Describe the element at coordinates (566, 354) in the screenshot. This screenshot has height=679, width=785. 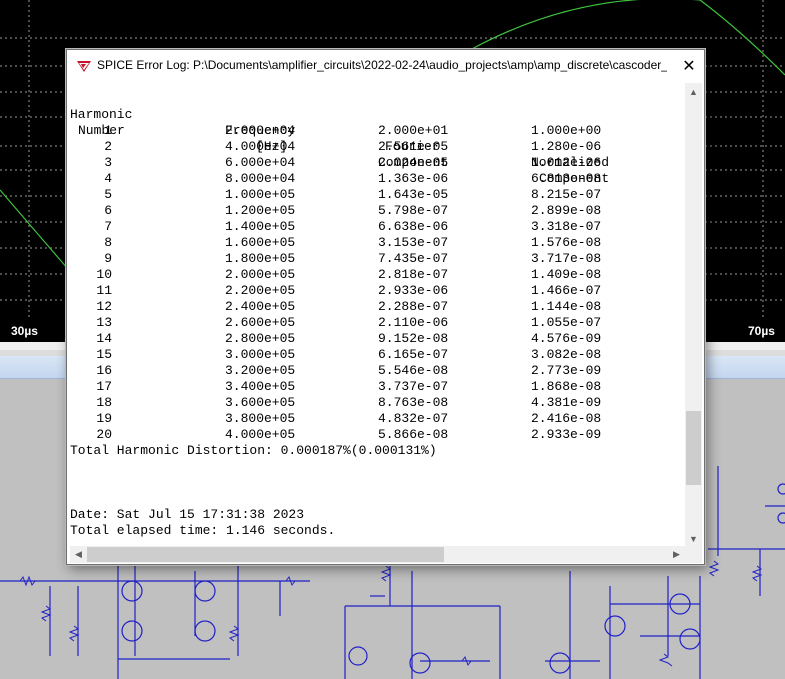
I see `normalized-component-cell: 3.082e-08` at that location.